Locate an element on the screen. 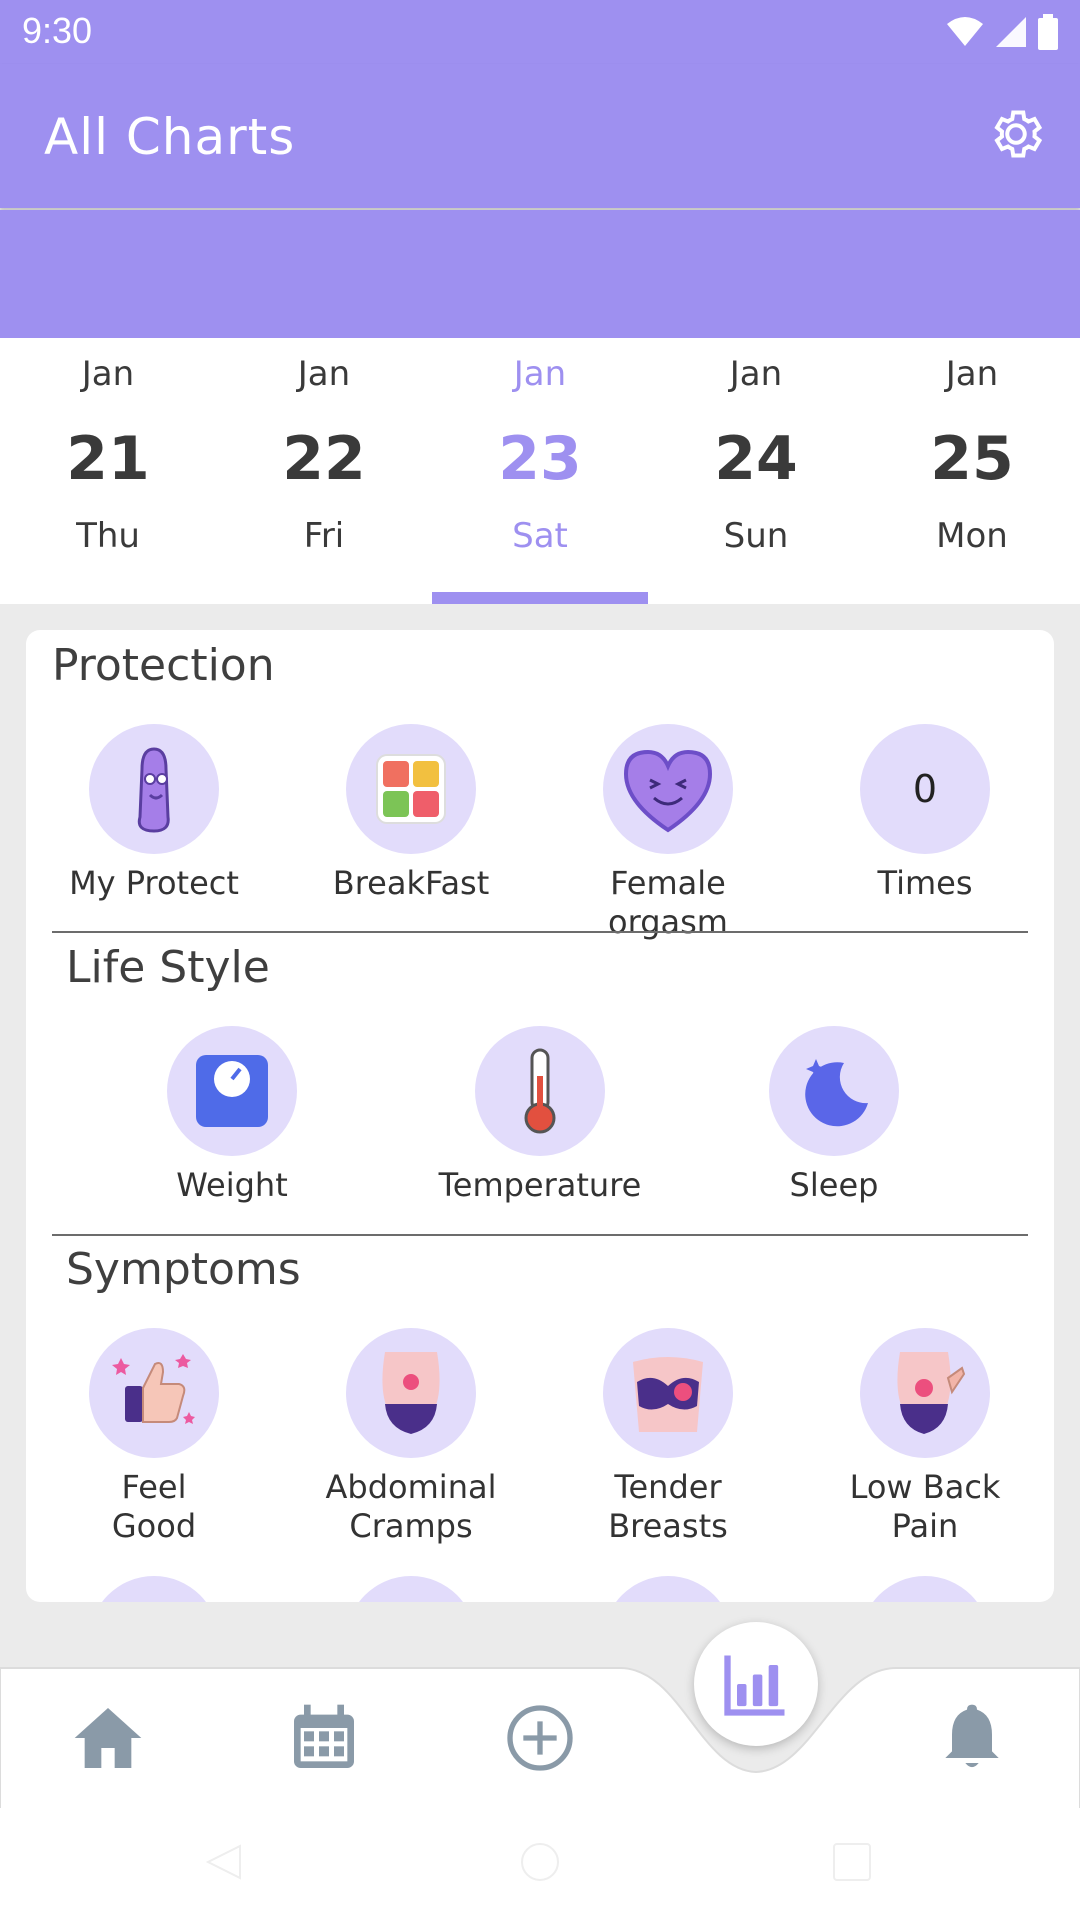 This screenshot has height=1920, width=1080. tile-female-orgasm: Female orgasm is located at coordinates (668, 833).